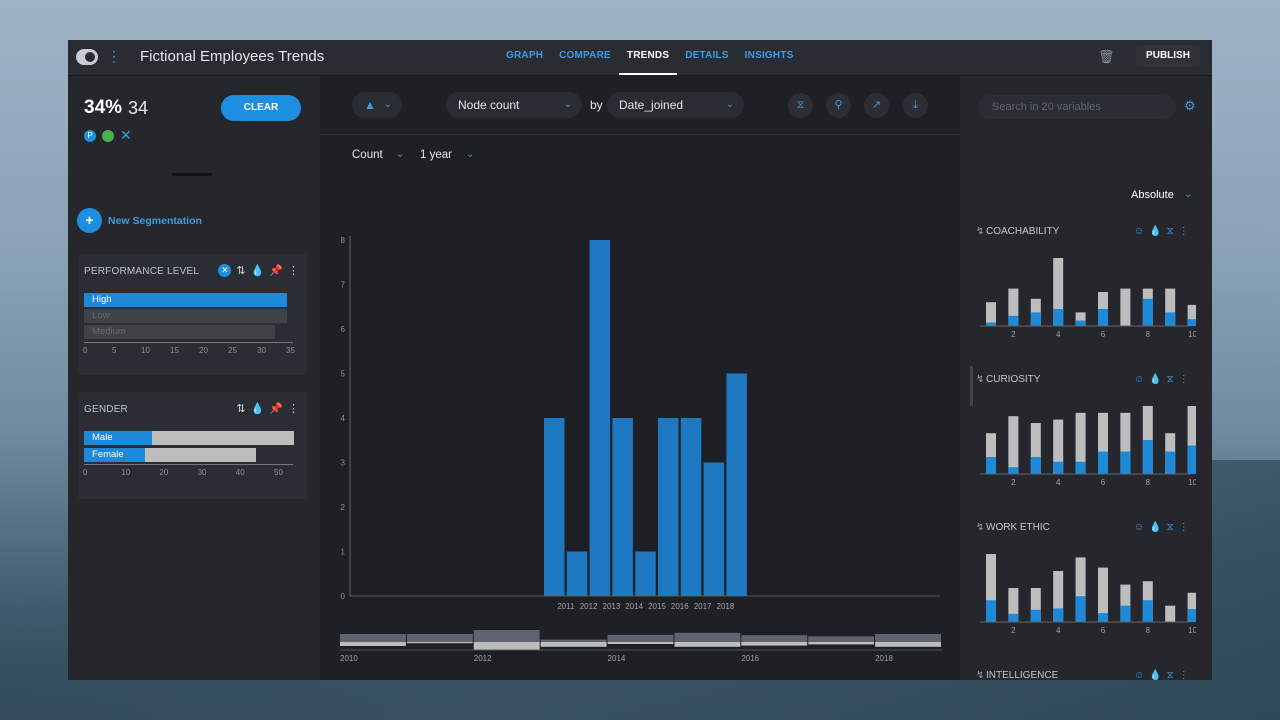  What do you see at coordinates (179, 332) in the screenshot?
I see `performance-bar-medium: Medium` at bounding box center [179, 332].